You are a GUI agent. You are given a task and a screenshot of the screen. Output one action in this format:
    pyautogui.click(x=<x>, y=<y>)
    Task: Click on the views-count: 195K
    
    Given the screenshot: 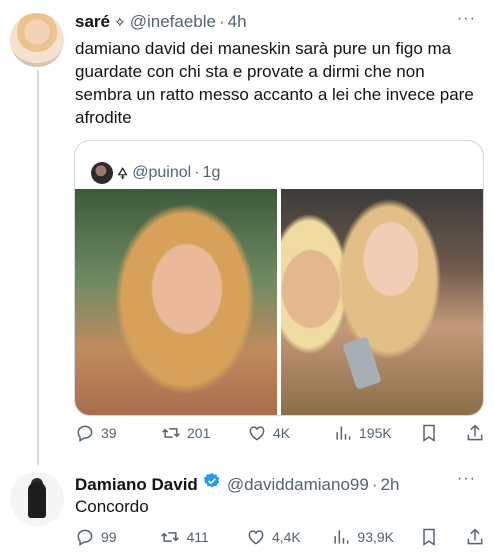 What is the action you would take?
    pyautogui.click(x=375, y=433)
    